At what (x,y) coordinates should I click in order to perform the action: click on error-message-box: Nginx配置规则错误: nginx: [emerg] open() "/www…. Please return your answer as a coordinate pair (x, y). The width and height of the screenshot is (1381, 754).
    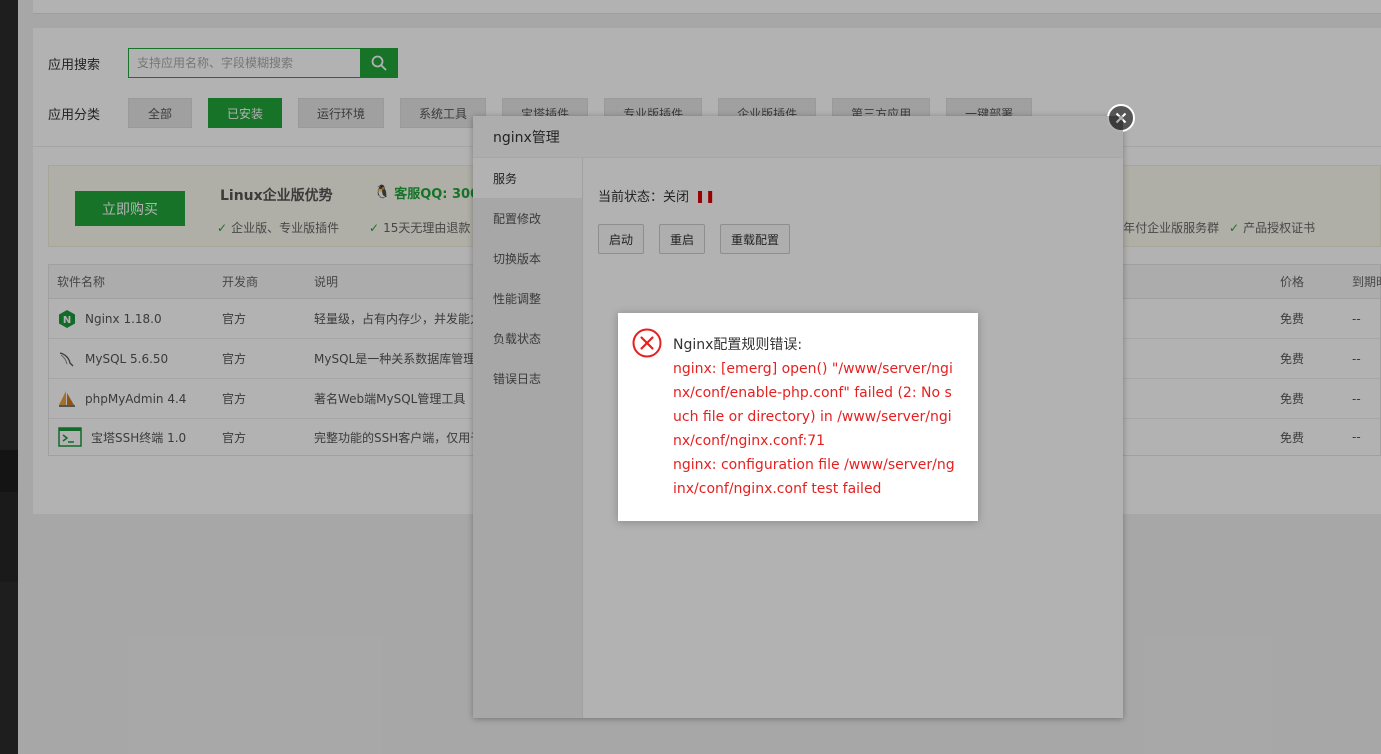
    Looking at the image, I should click on (798, 417).